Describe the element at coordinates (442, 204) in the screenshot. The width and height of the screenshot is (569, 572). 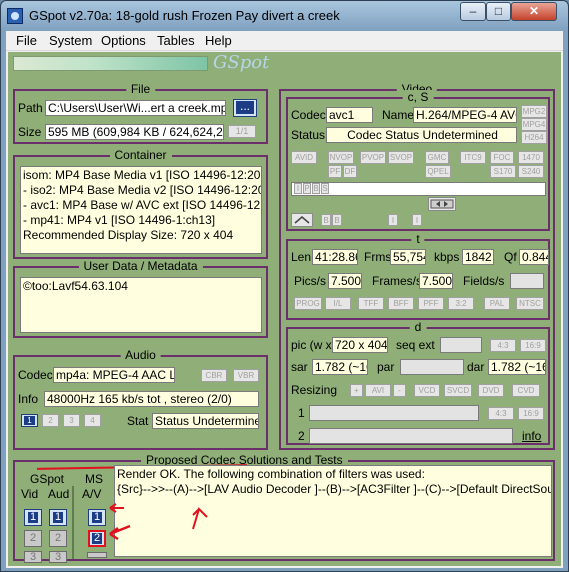
I see `timeline-link-icon` at that location.